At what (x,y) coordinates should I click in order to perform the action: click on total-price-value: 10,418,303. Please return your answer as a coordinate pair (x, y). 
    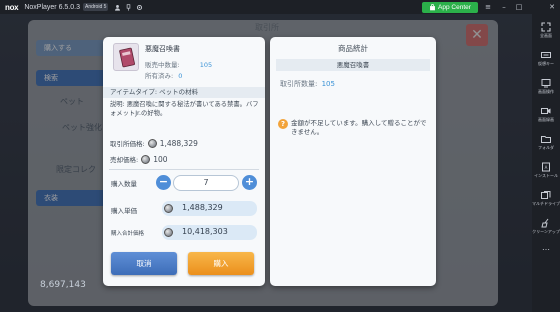
    Looking at the image, I should click on (205, 231).